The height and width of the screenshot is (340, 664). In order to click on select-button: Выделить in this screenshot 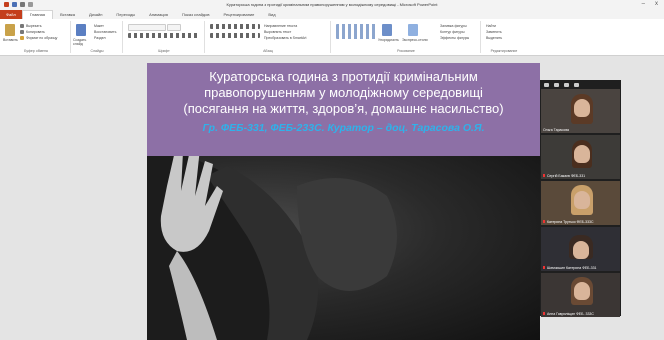, I will do `click(494, 38)`.